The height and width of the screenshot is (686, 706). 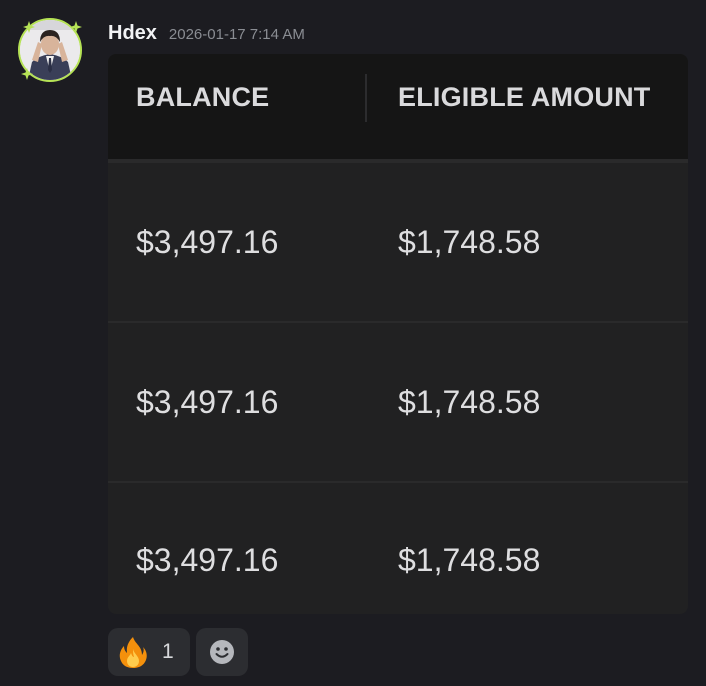 What do you see at coordinates (149, 652) in the screenshot?
I see `reaction-fire: 1` at bounding box center [149, 652].